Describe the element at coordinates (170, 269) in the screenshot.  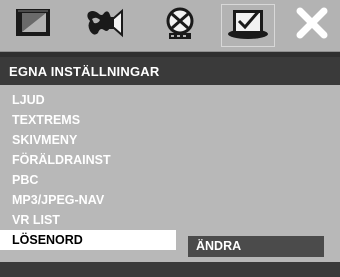
I see `bottom-strip` at that location.